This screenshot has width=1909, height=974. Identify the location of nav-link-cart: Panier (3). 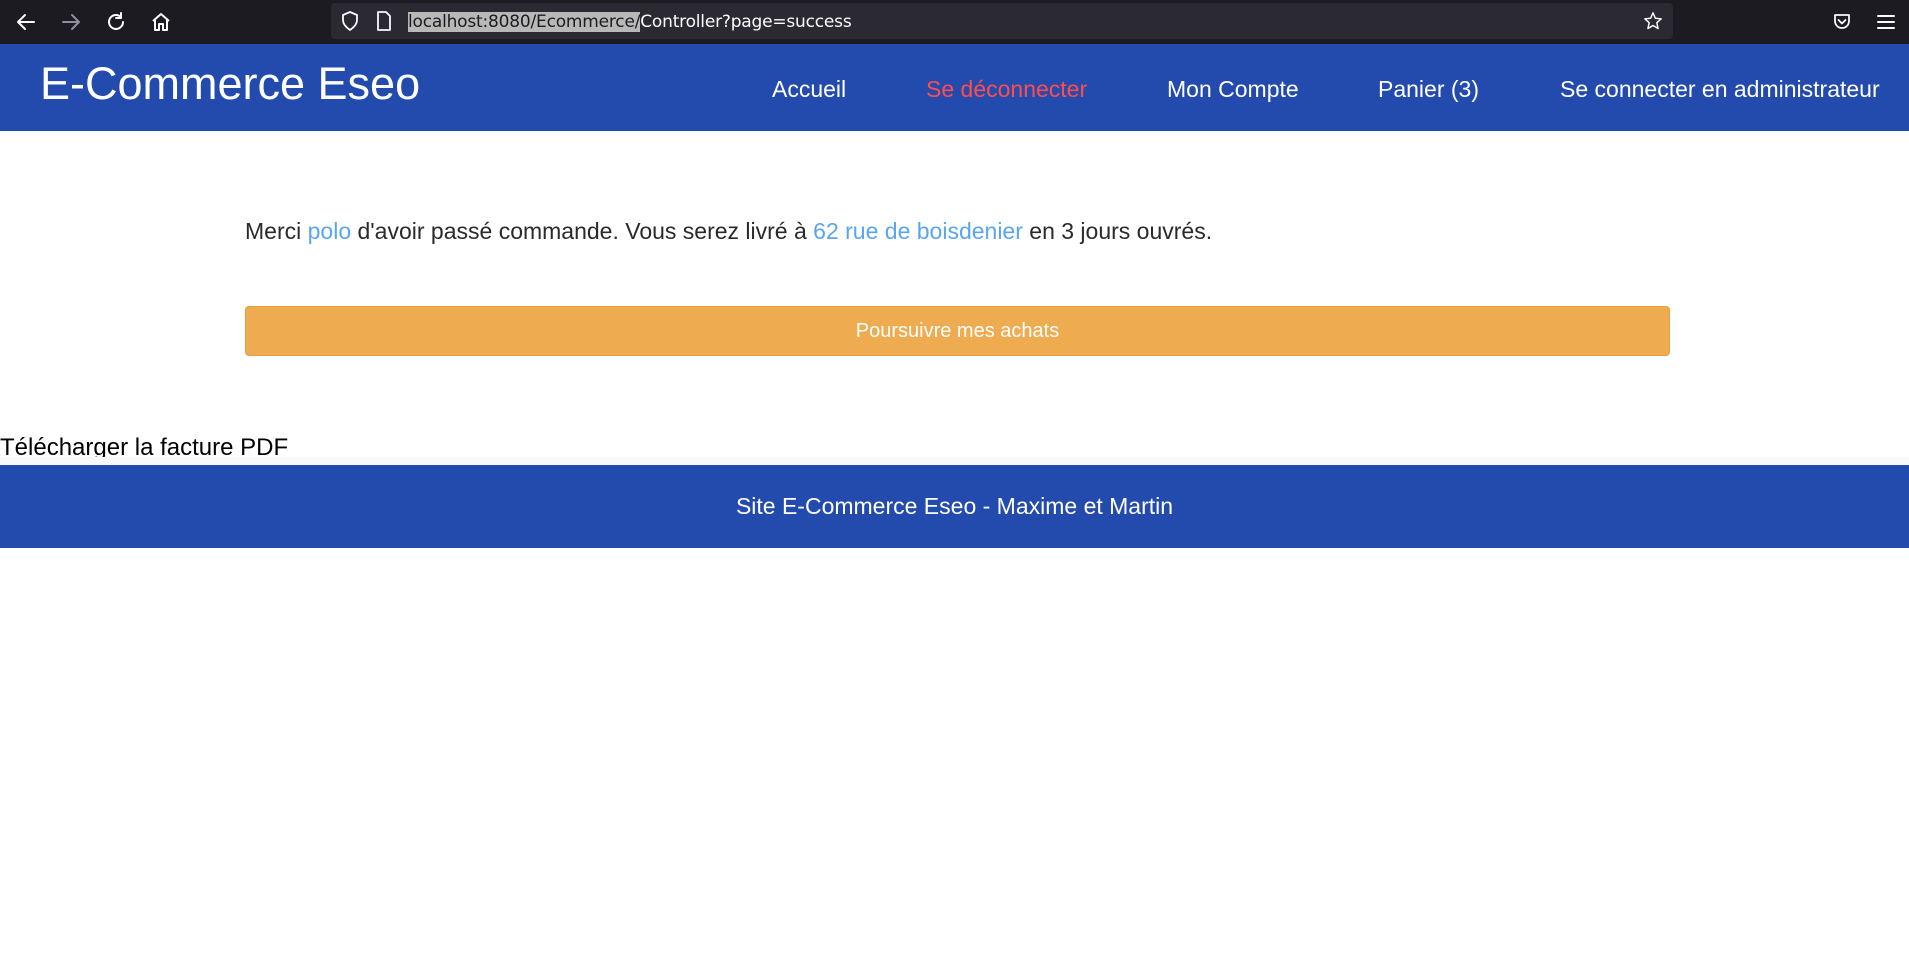
(1428, 89).